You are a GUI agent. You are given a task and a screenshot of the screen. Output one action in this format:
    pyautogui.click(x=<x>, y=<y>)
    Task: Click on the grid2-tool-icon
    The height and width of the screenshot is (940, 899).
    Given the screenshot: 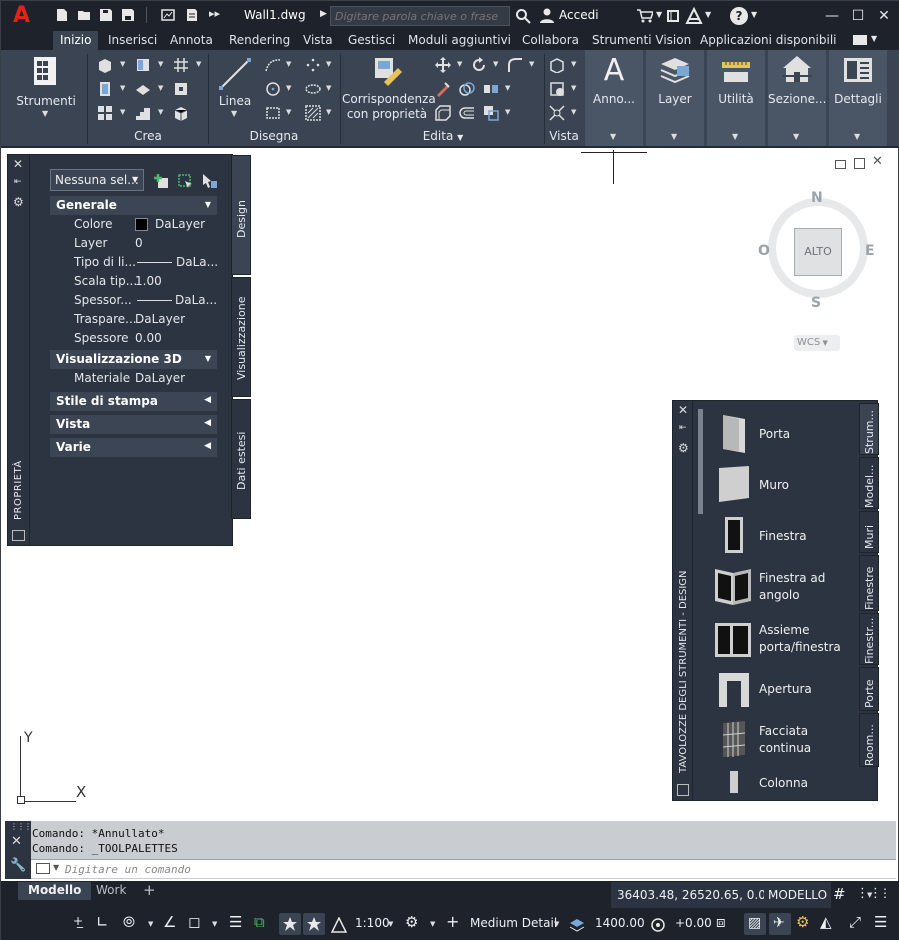 What is the action you would take?
    pyautogui.click(x=105, y=113)
    